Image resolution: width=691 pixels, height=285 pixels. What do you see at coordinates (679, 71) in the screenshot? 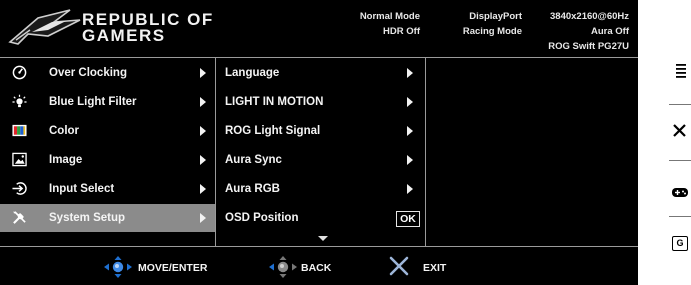
I see `menu-icon` at bounding box center [679, 71].